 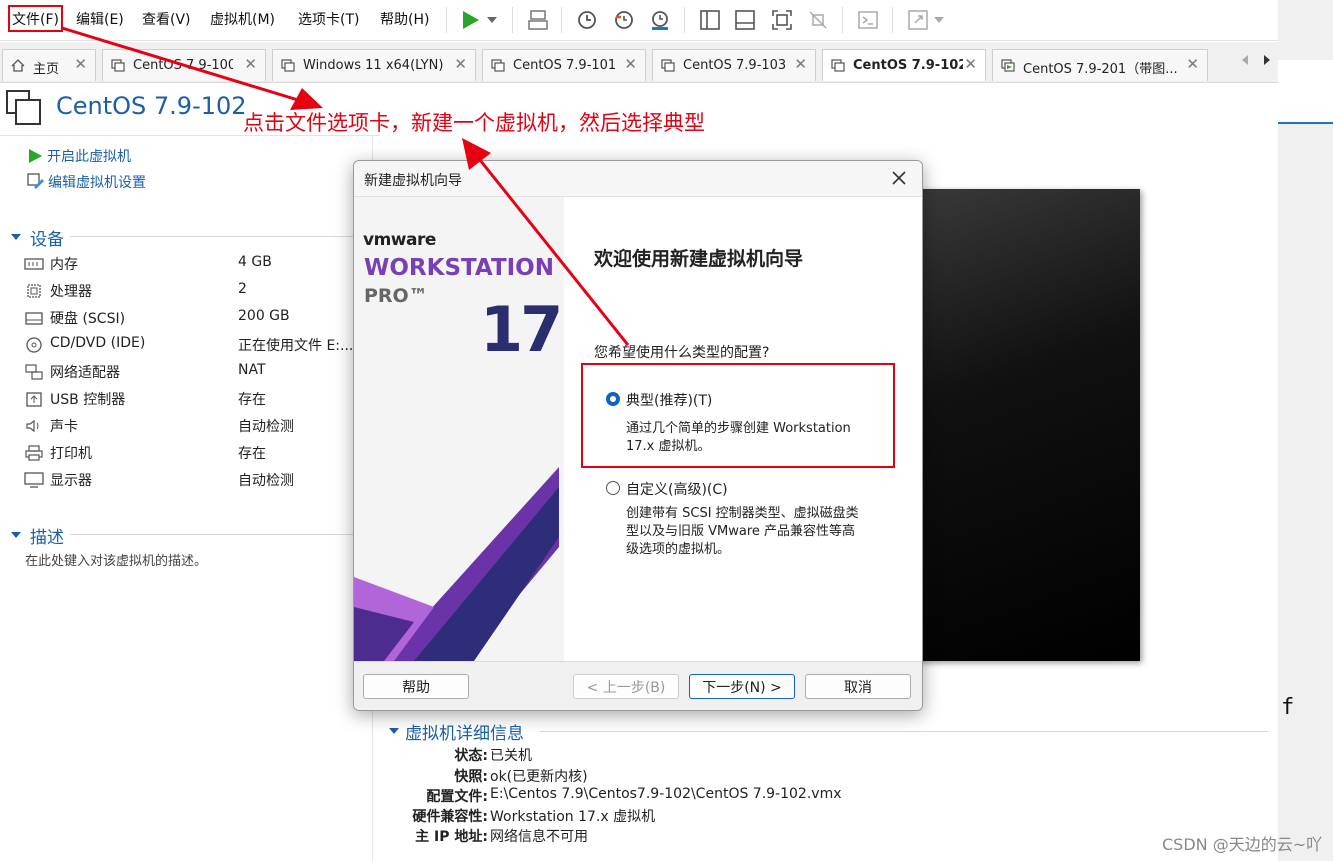 I want to click on tab-centos-101: CentOS 7.9-101 ✕, so click(x=564, y=65).